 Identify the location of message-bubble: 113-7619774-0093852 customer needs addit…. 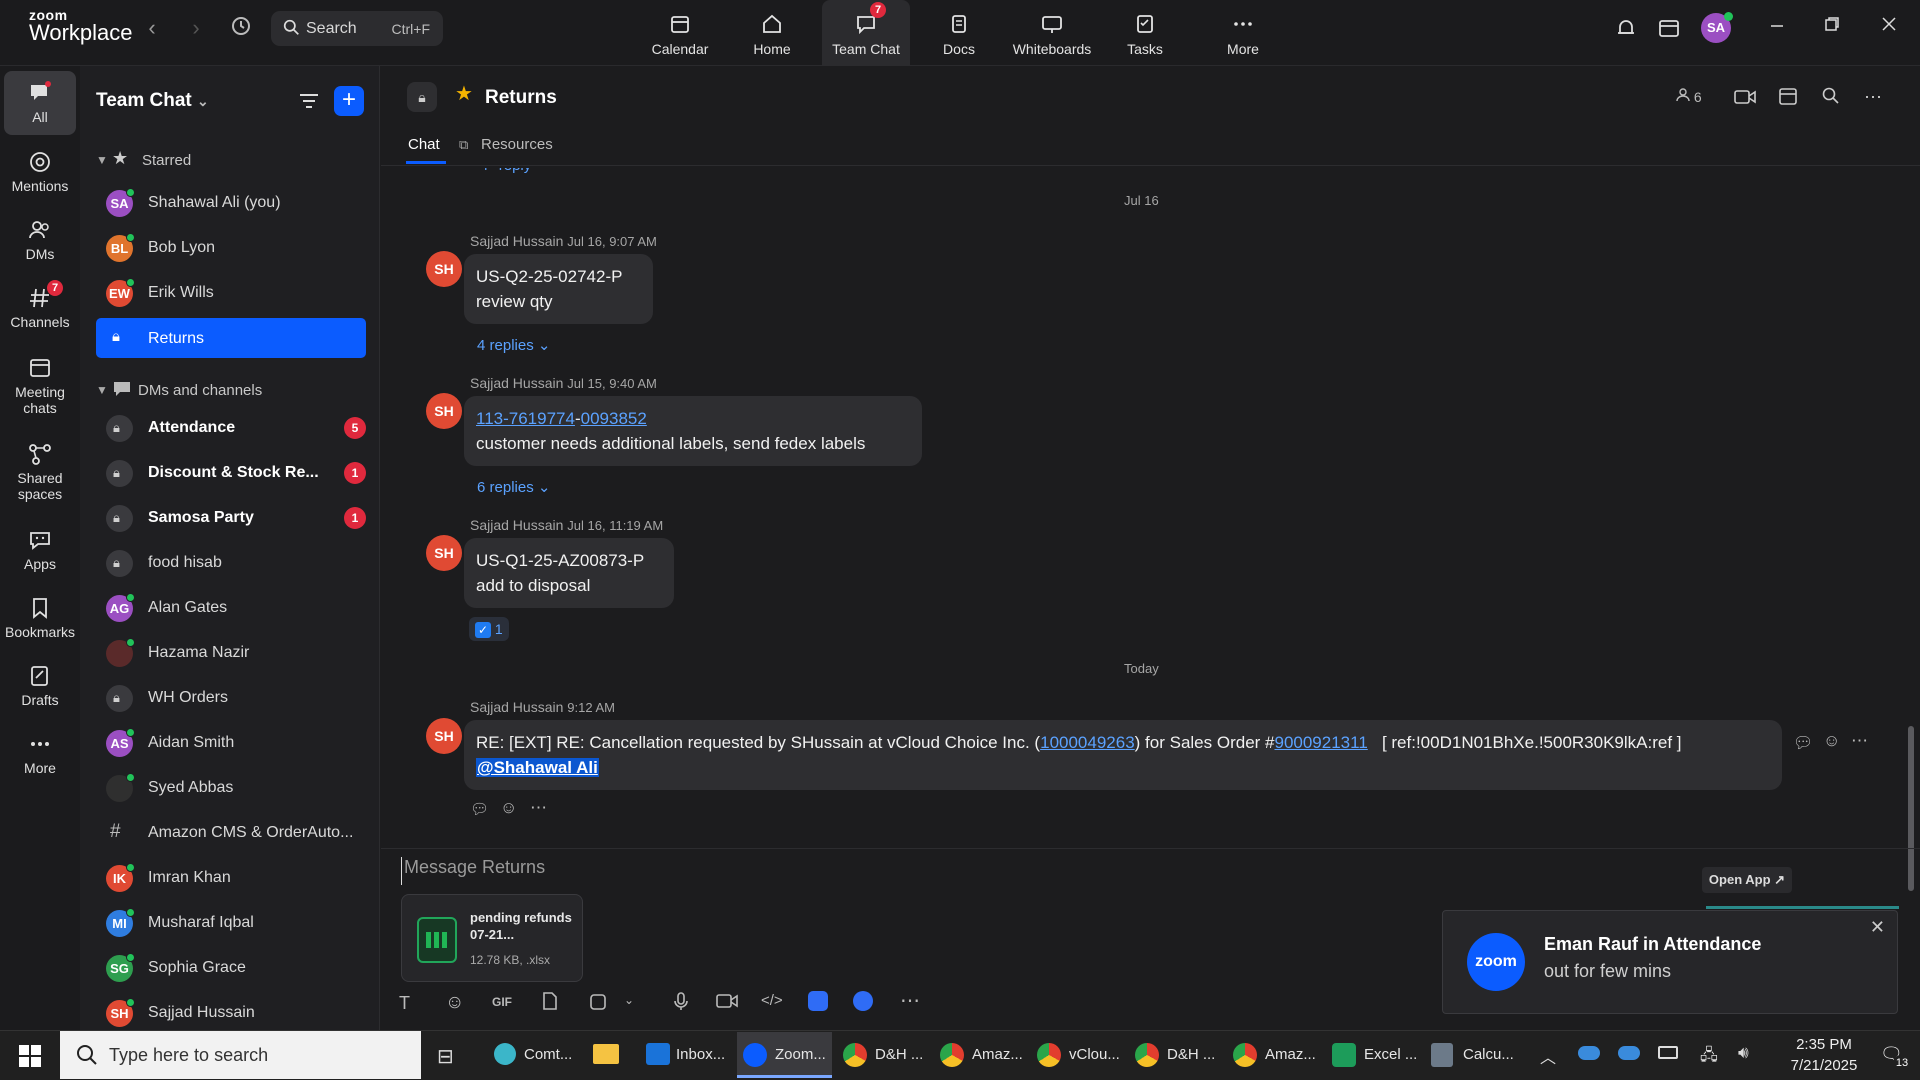
(693, 431).